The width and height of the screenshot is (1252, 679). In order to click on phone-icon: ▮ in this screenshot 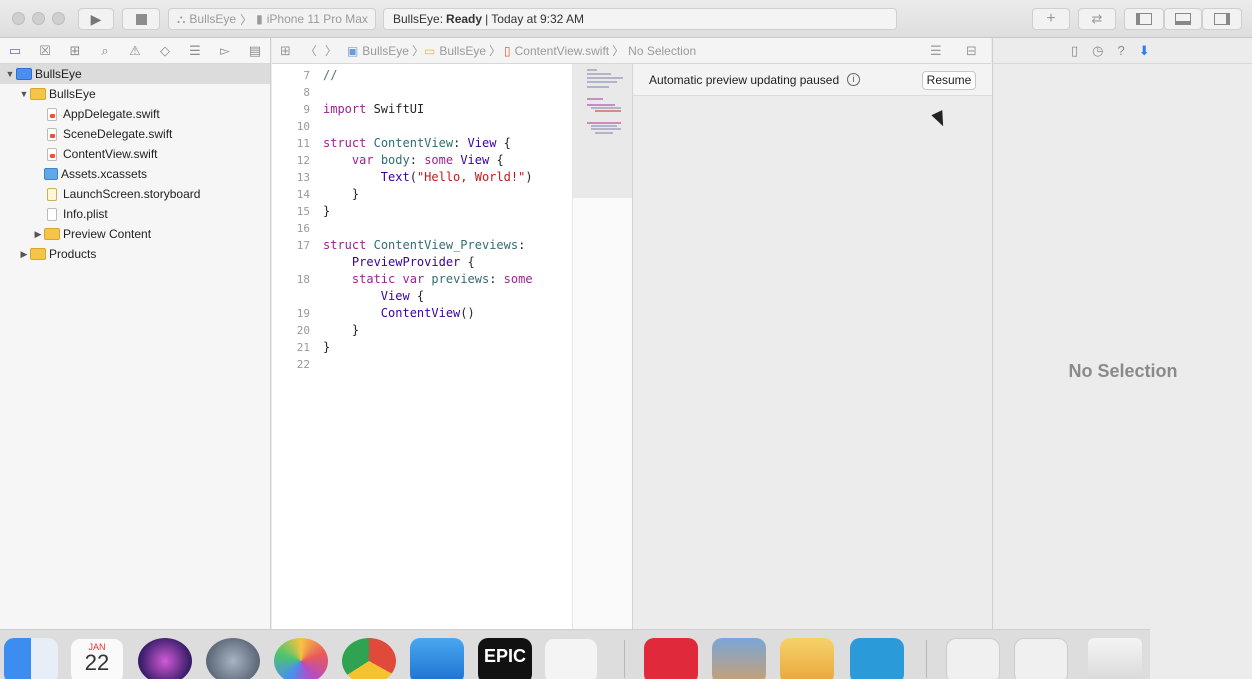, I will do `click(259, 19)`.